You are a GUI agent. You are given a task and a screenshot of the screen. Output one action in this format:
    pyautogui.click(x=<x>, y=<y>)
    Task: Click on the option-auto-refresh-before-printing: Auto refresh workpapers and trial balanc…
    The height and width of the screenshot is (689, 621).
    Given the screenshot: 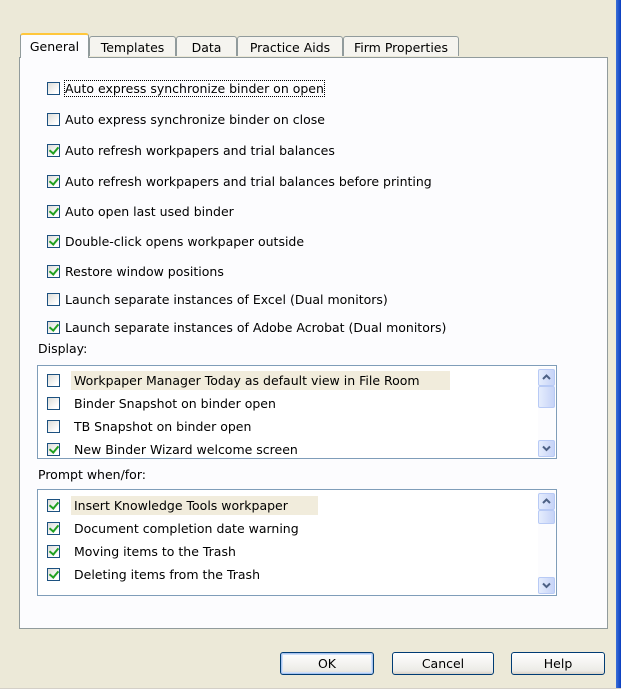 What is the action you would take?
    pyautogui.click(x=239, y=181)
    